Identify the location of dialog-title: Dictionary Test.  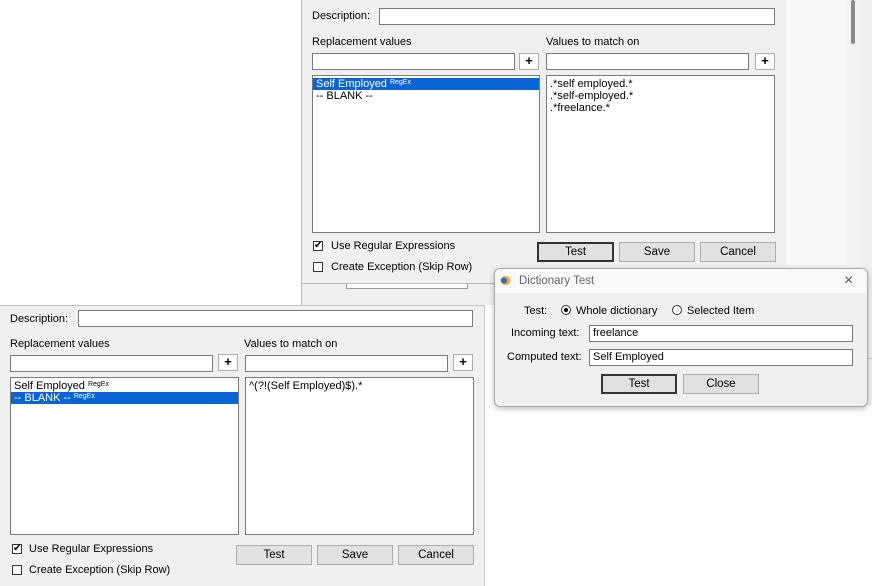
(557, 281).